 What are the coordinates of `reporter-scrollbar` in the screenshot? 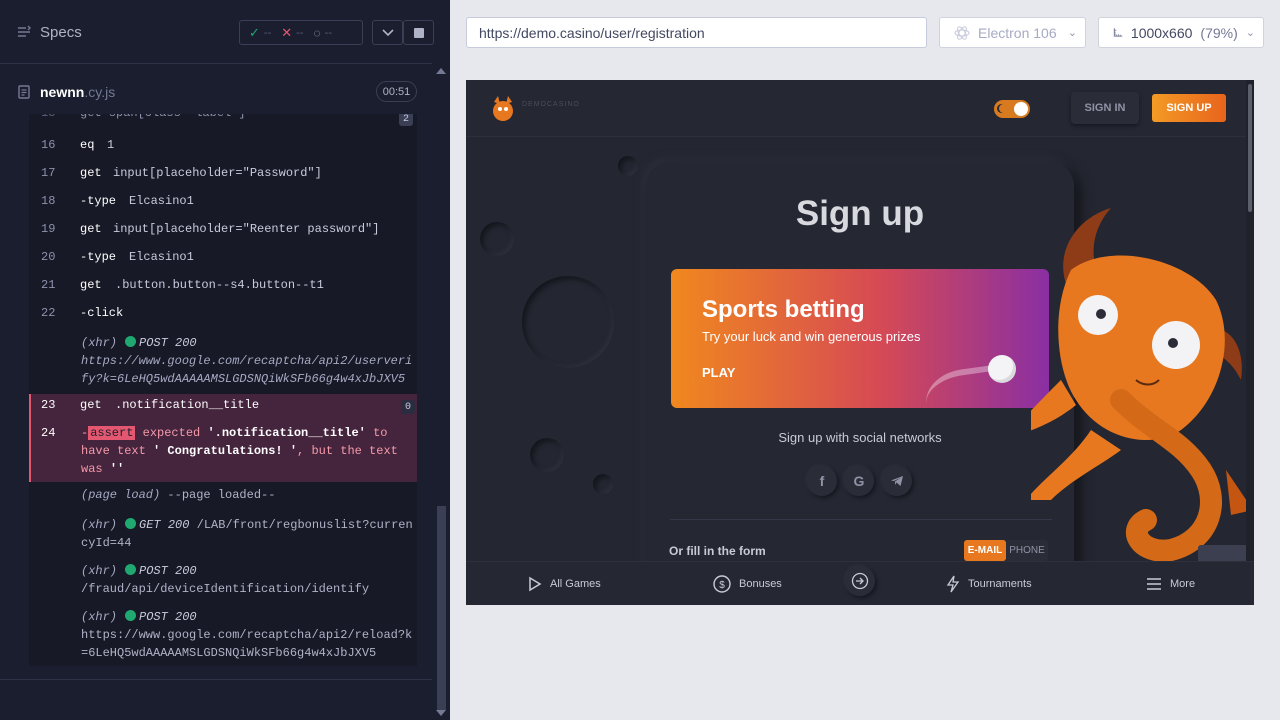 It's located at (441, 392).